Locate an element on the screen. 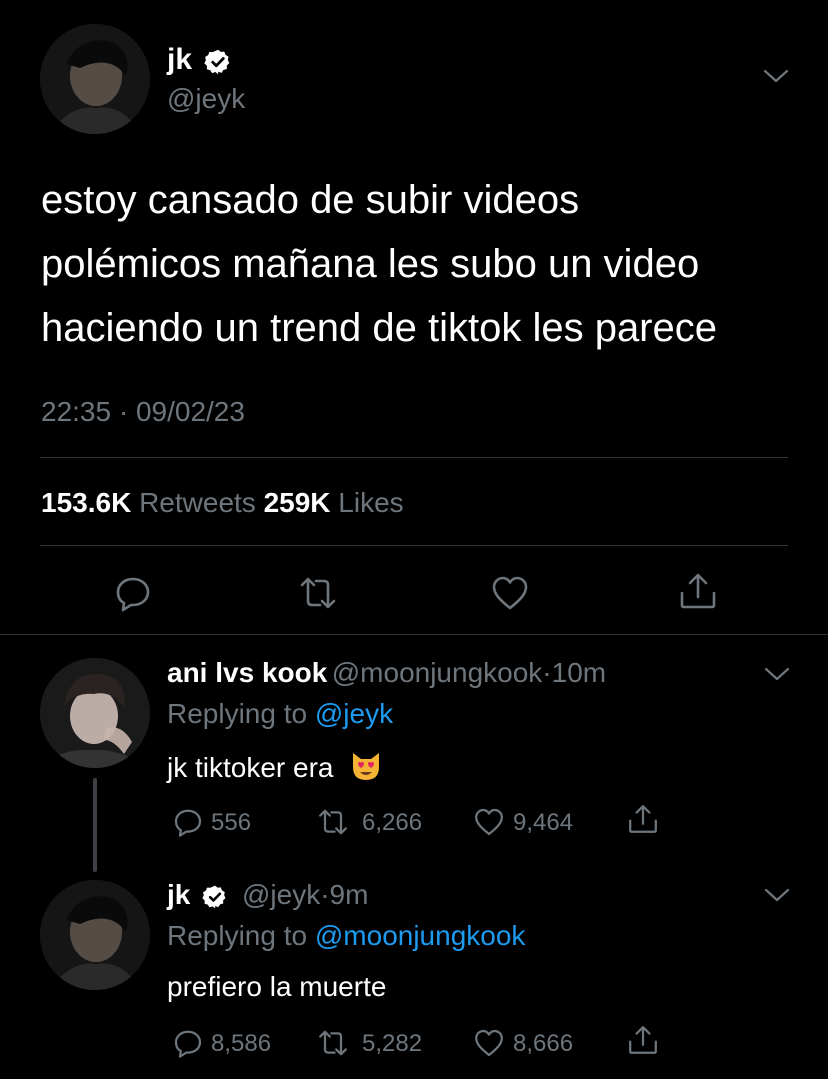 This screenshot has width=828, height=1079. replying-to: Replying to @moonjungkook is located at coordinates (346, 936).